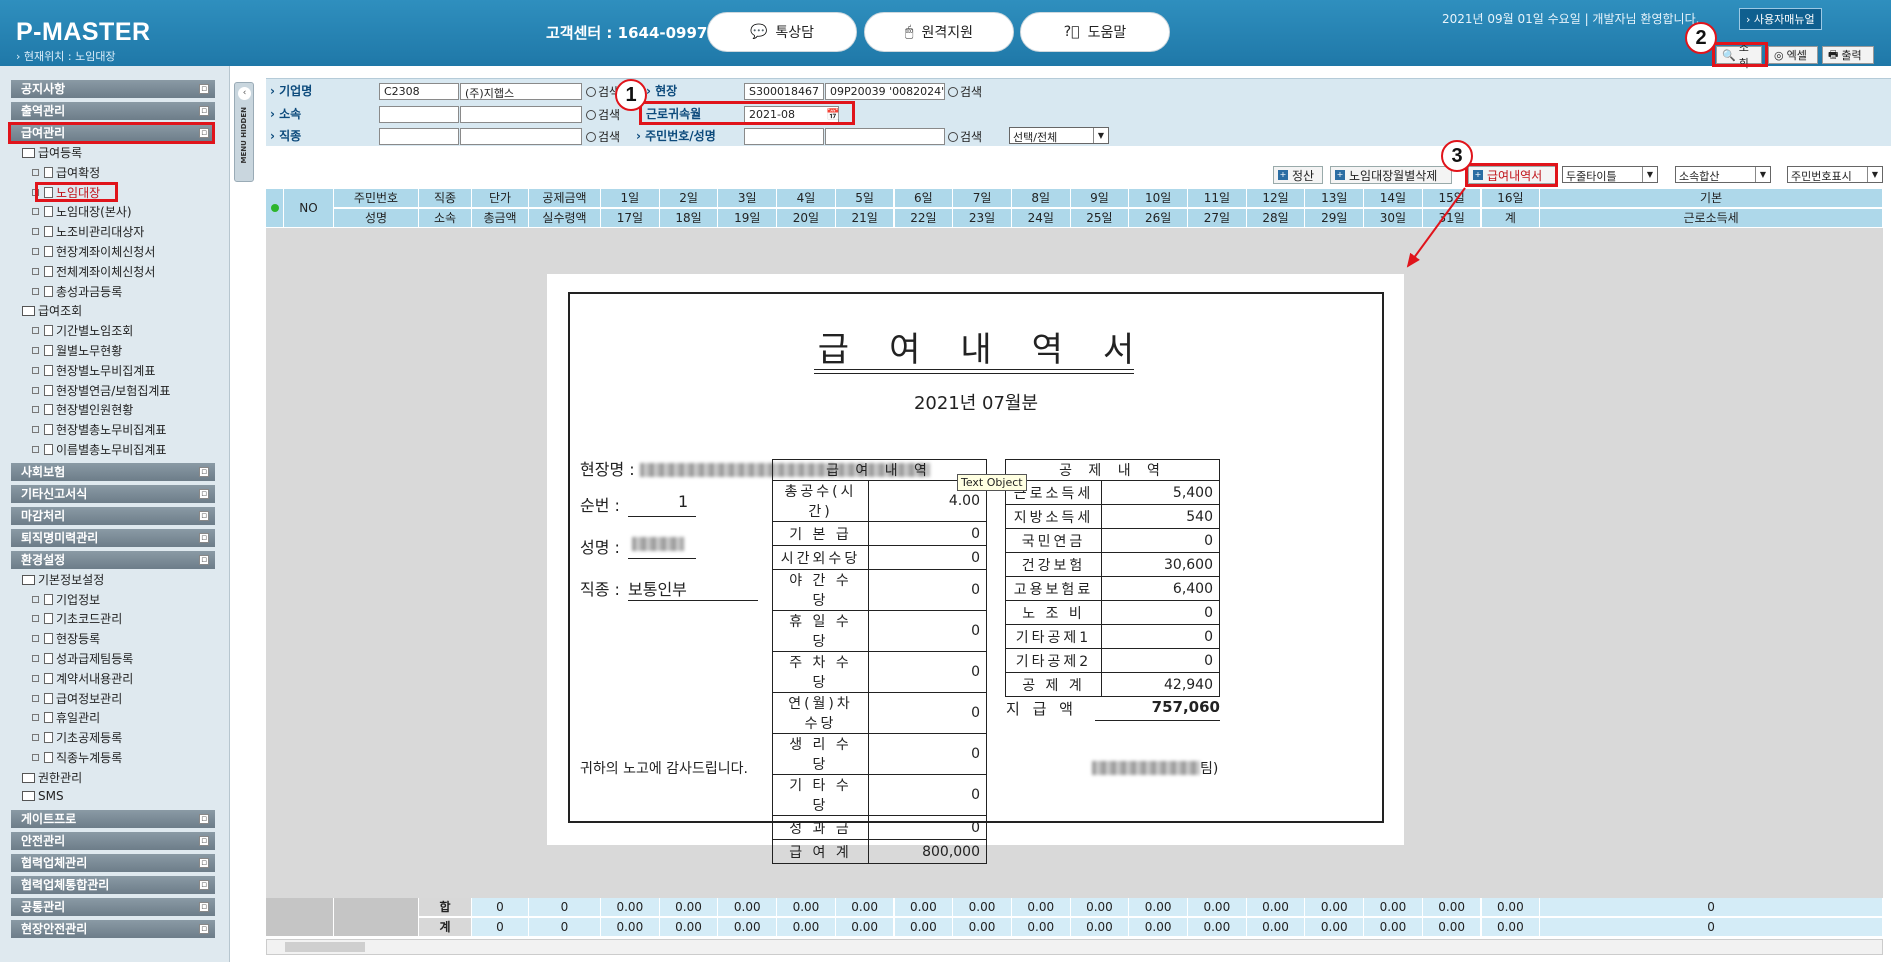 The height and width of the screenshot is (962, 1891). I want to click on arrow-to-payslip, so click(1436, 227).